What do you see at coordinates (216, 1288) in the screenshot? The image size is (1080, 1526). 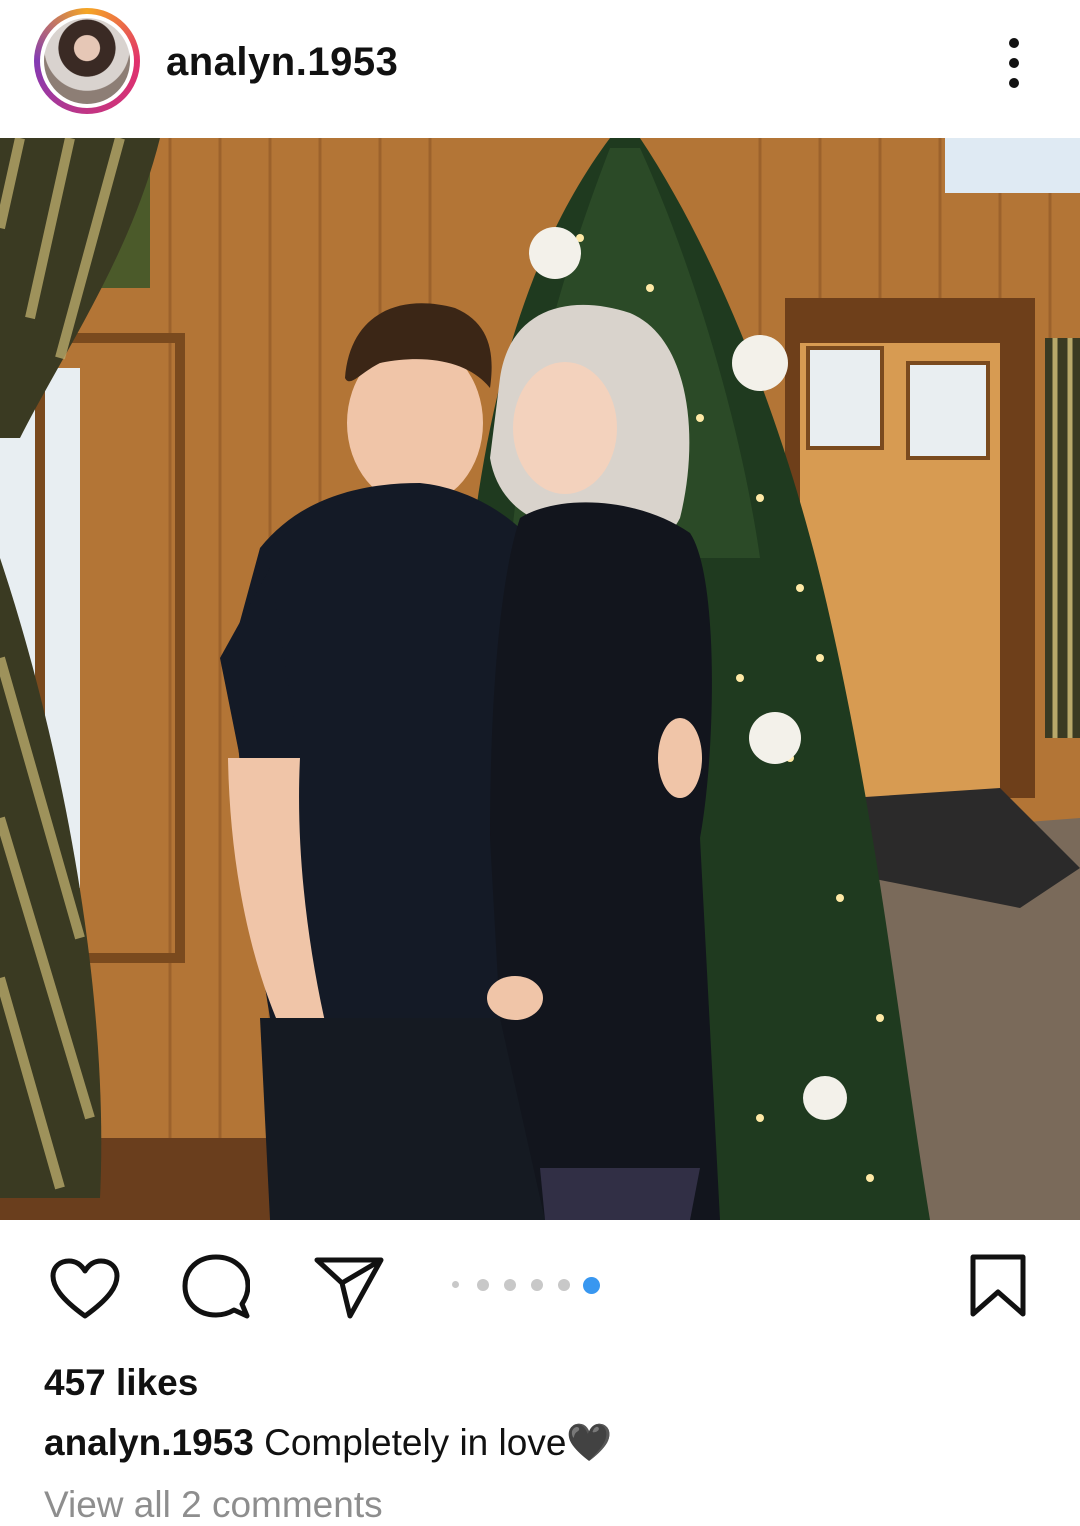 I see `comment-bubble-icon` at bounding box center [216, 1288].